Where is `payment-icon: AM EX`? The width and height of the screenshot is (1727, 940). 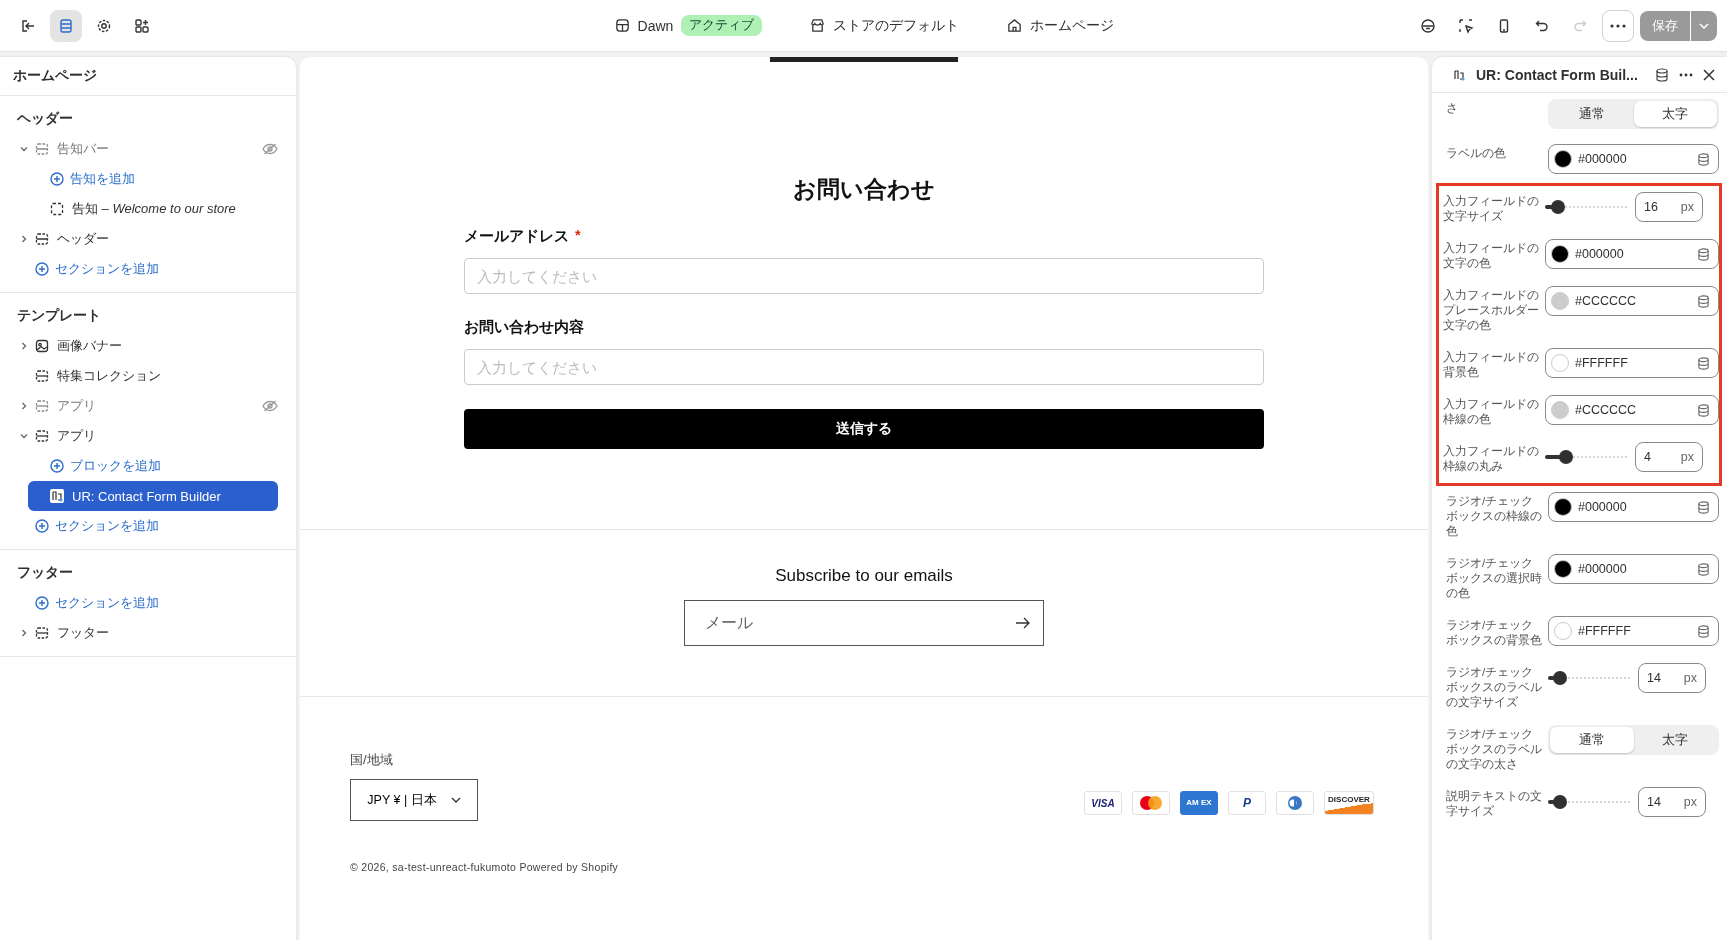
payment-icon: AM EX is located at coordinates (1199, 803).